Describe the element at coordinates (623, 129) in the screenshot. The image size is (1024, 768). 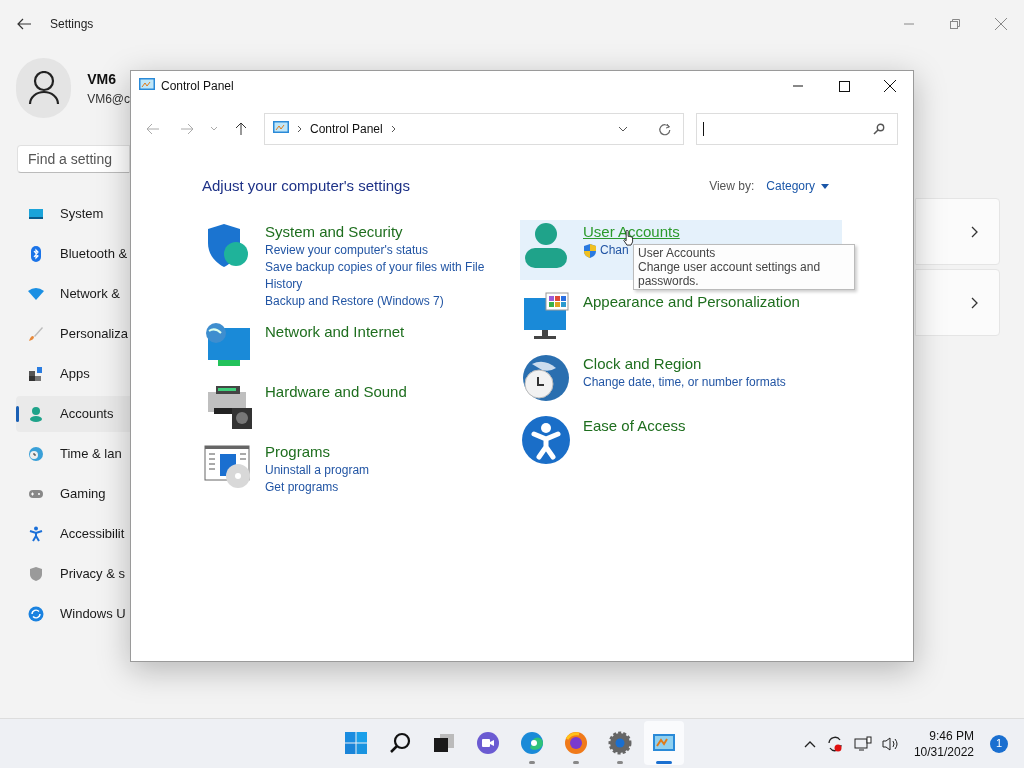
I see `dropdown-icon` at that location.